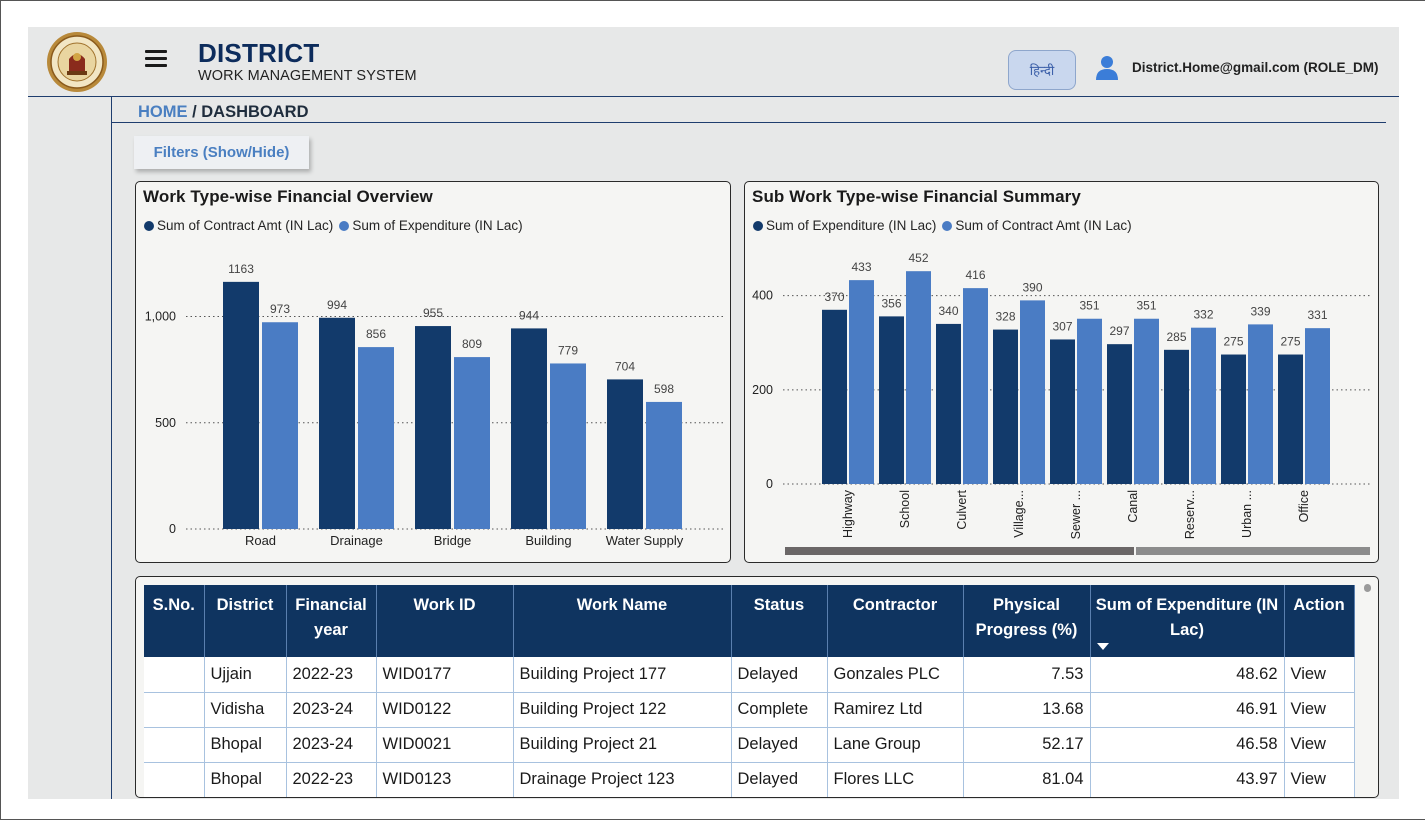 This screenshot has height=820, width=1425. I want to click on data-label: 856, so click(376, 334).